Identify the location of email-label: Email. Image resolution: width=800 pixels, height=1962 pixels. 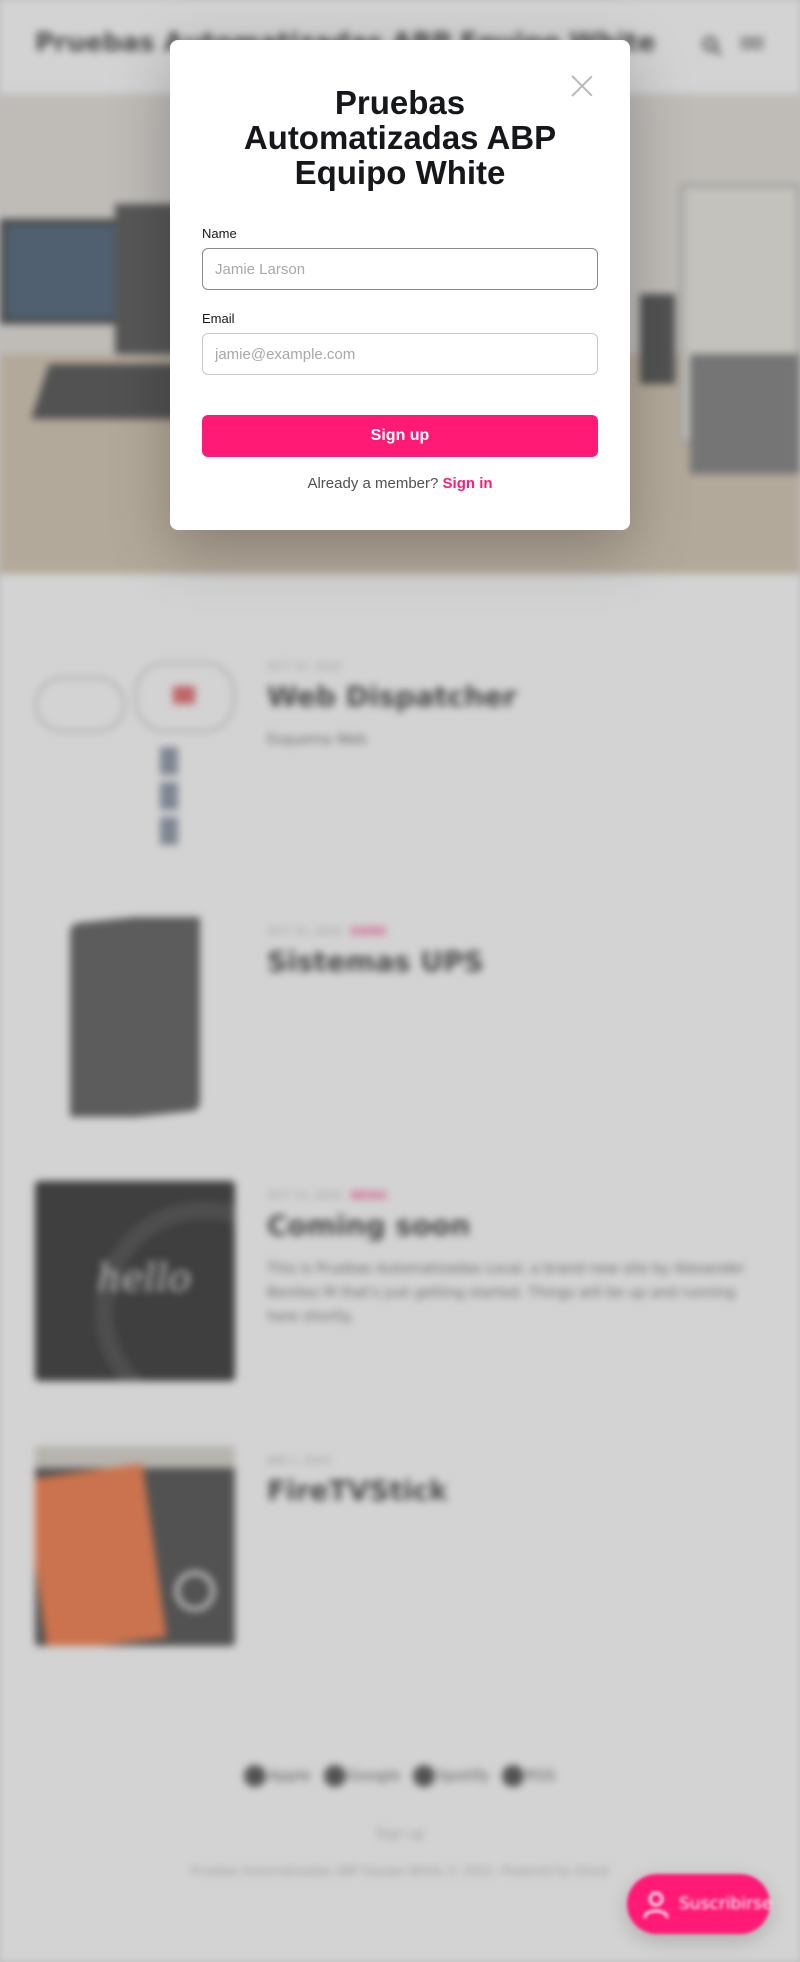
(218, 318).